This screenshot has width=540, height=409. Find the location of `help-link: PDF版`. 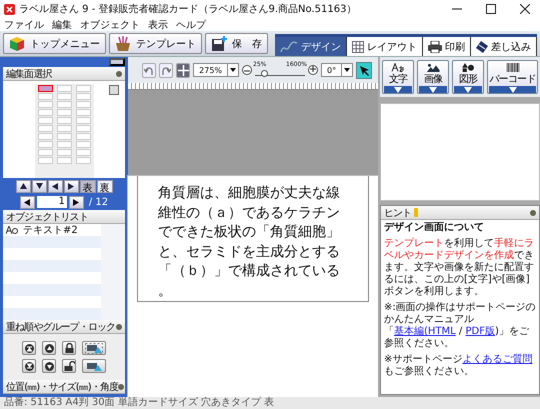

help-link: PDF版 is located at coordinates (480, 331).